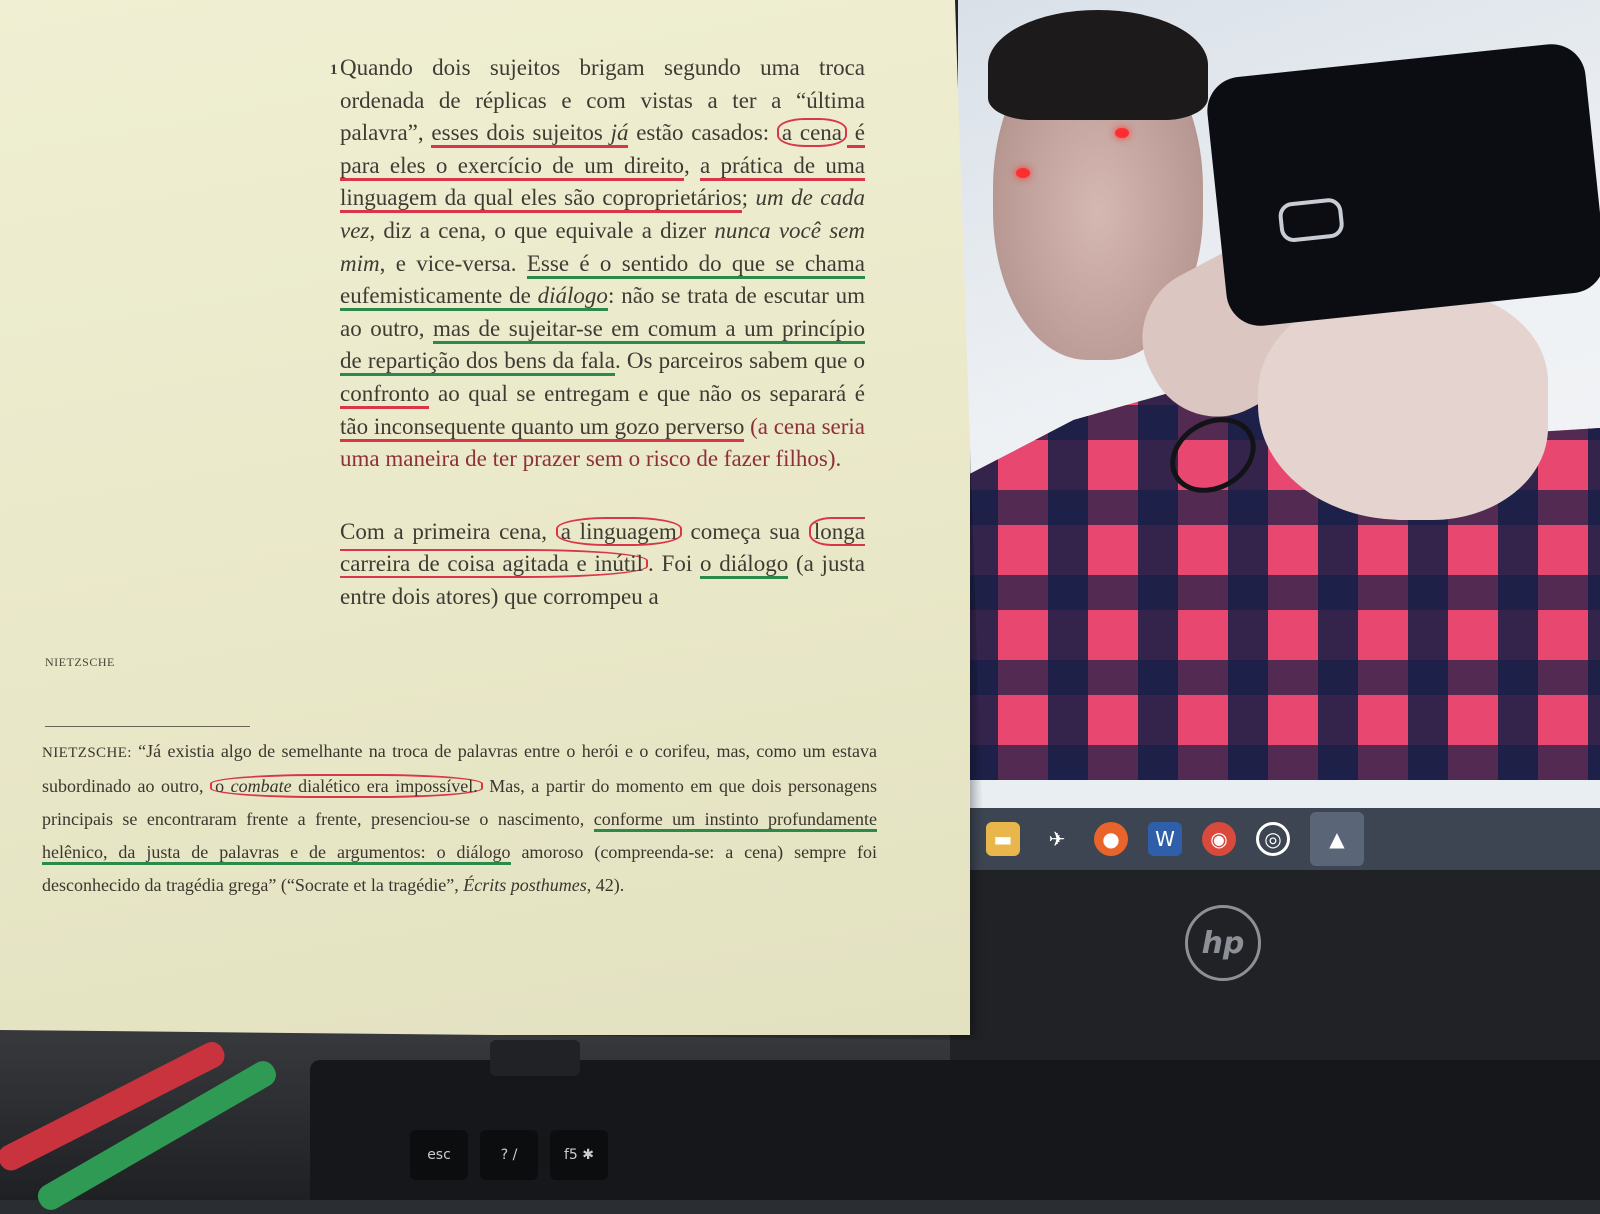  What do you see at coordinates (385, 394) in the screenshot?
I see `red-underline: confronto` at bounding box center [385, 394].